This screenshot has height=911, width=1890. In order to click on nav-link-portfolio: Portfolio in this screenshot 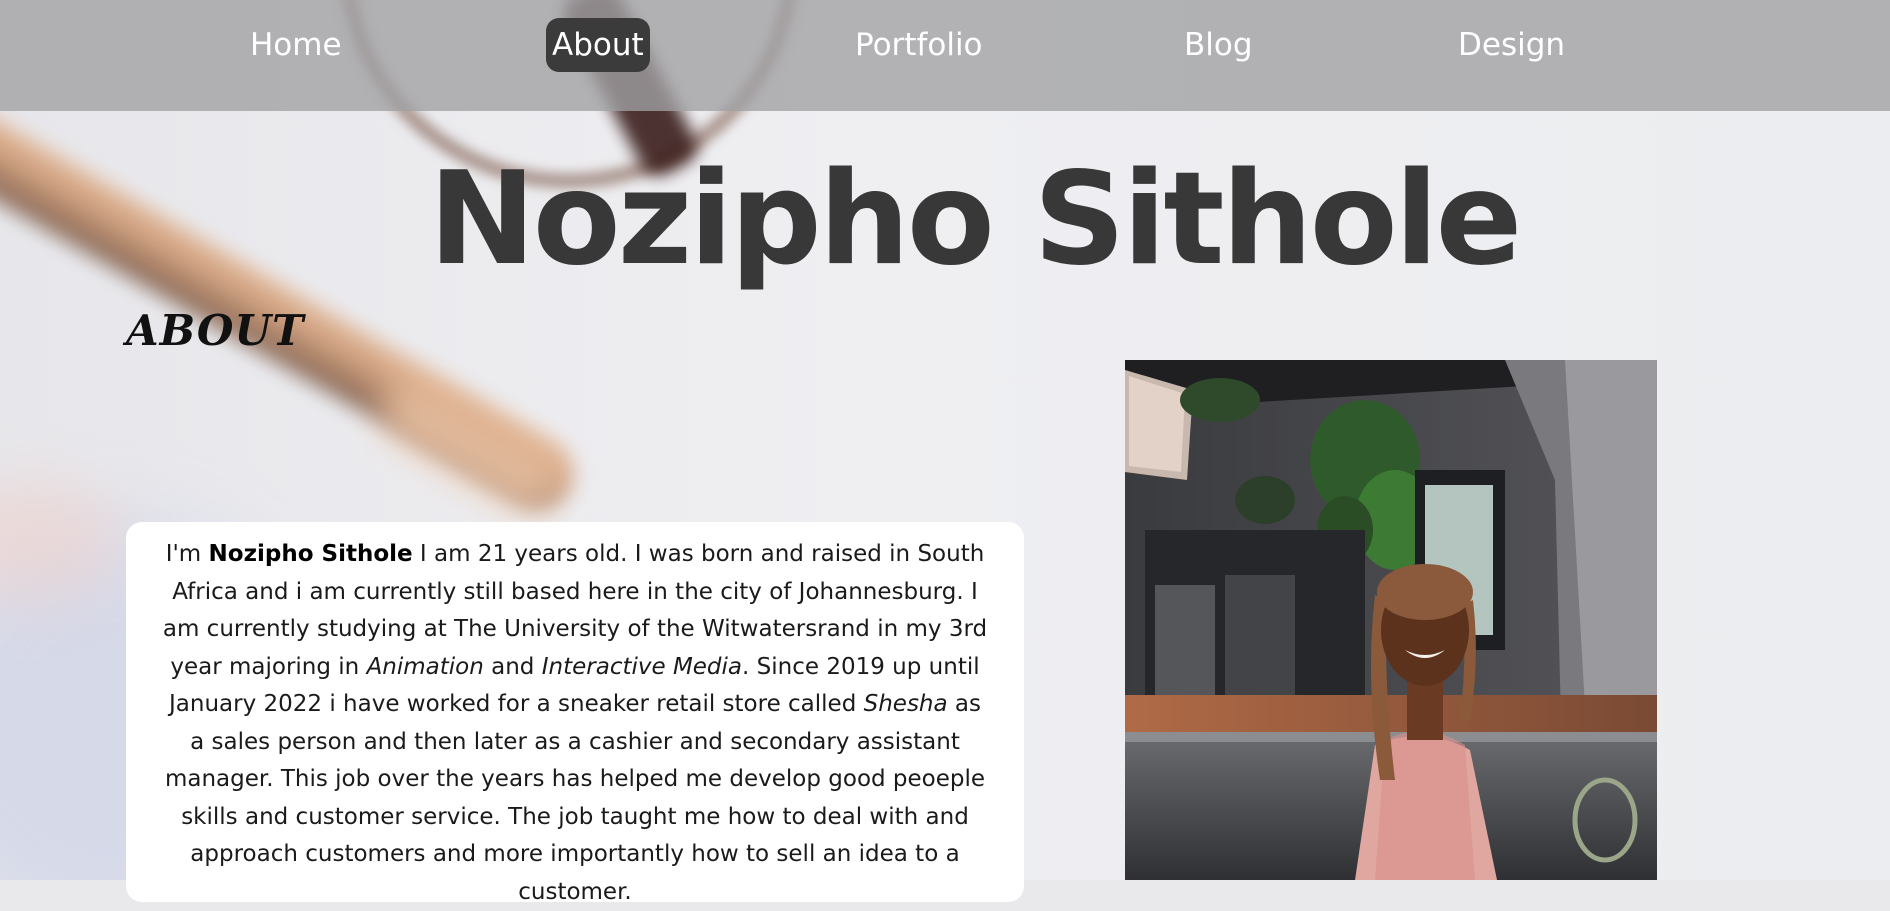, I will do `click(919, 45)`.